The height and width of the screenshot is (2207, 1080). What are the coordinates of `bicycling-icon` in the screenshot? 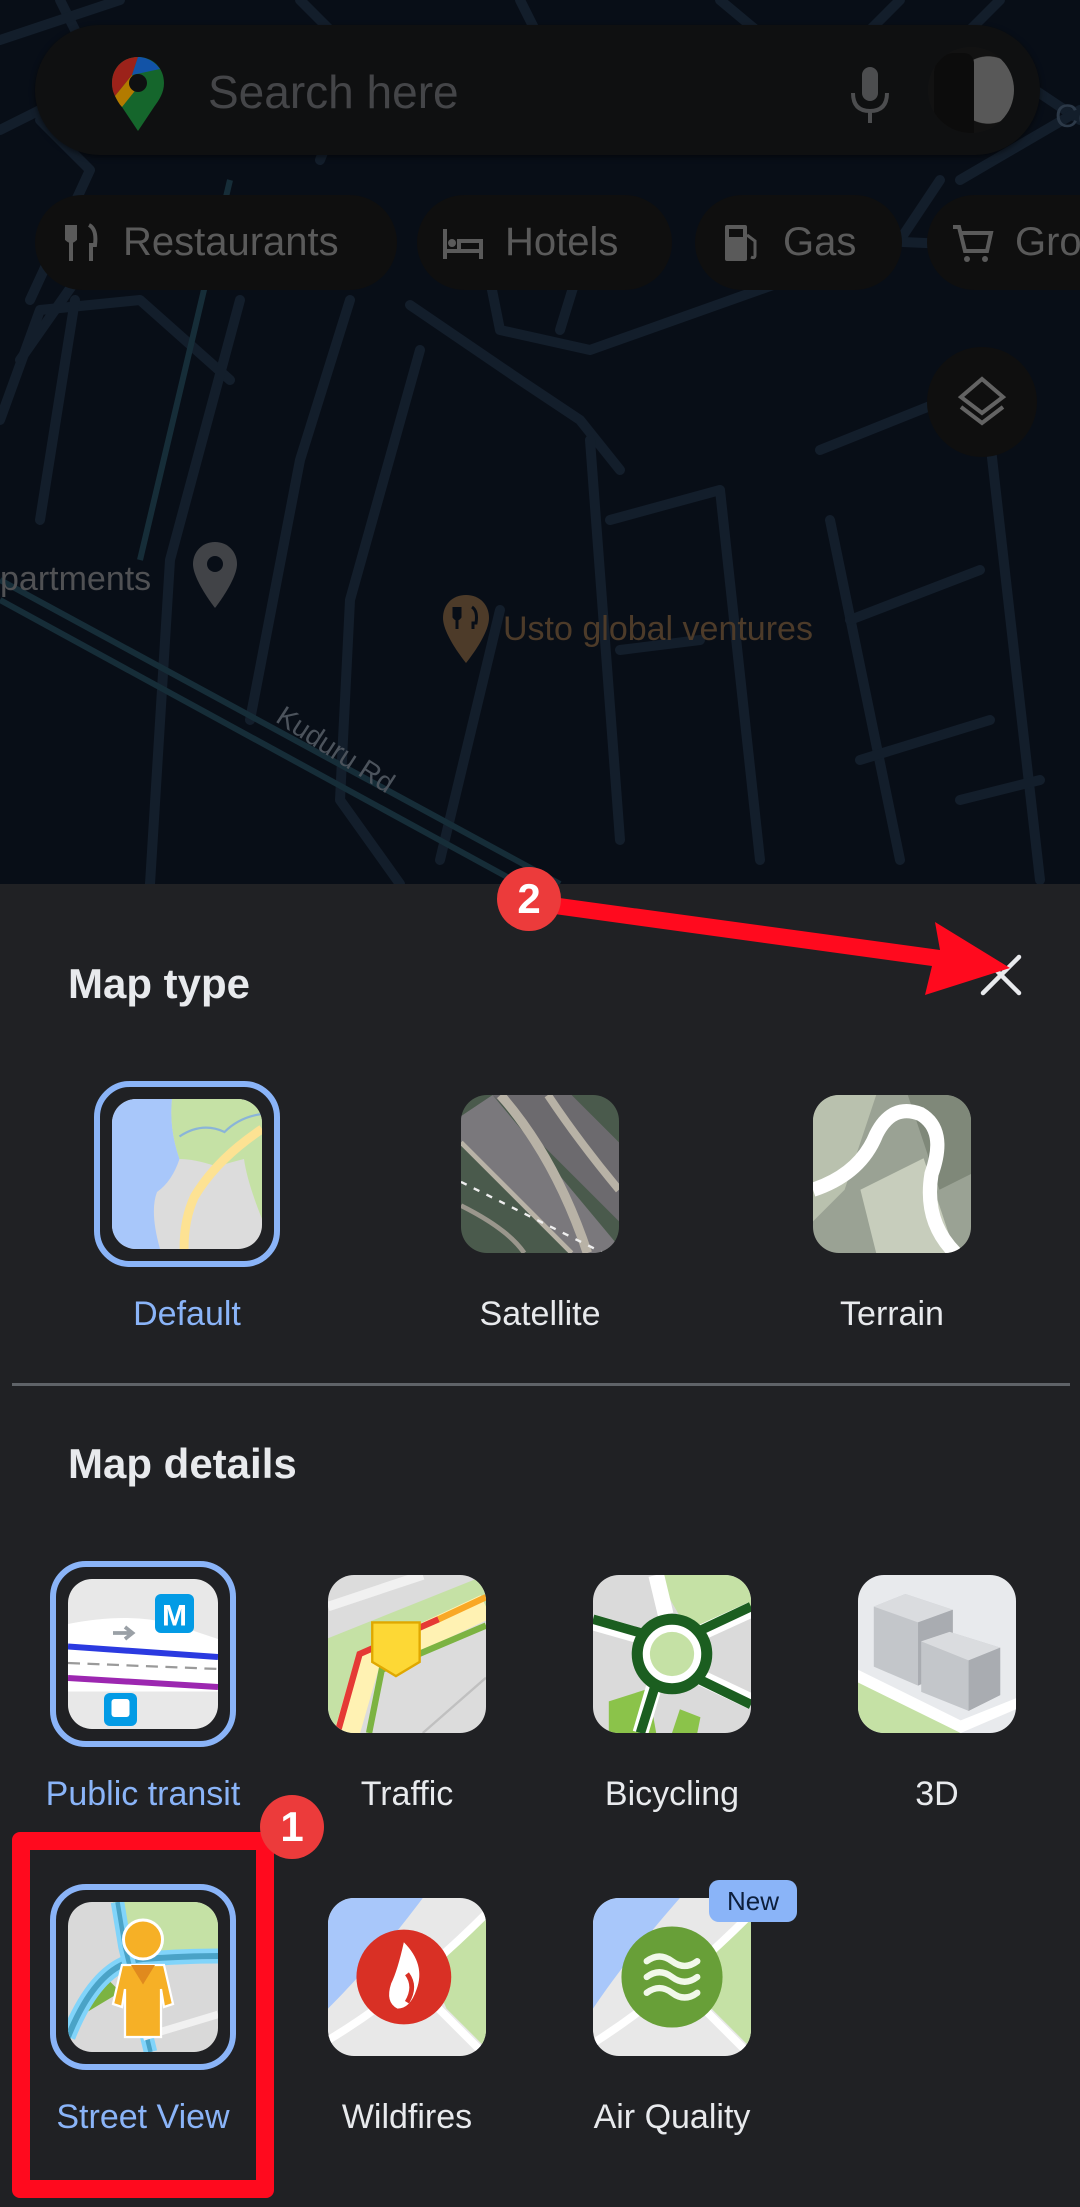 It's located at (672, 1654).